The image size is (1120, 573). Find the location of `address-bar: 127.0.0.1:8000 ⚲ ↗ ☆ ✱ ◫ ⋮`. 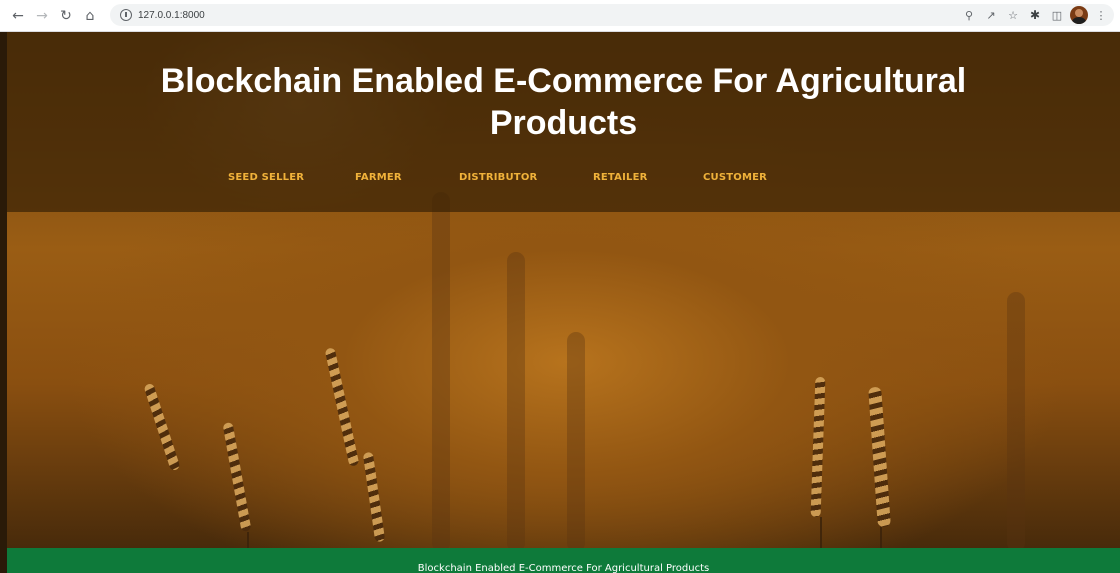

address-bar: 127.0.0.1:8000 ⚲ ↗ ☆ ✱ ◫ ⋮ is located at coordinates (612, 15).